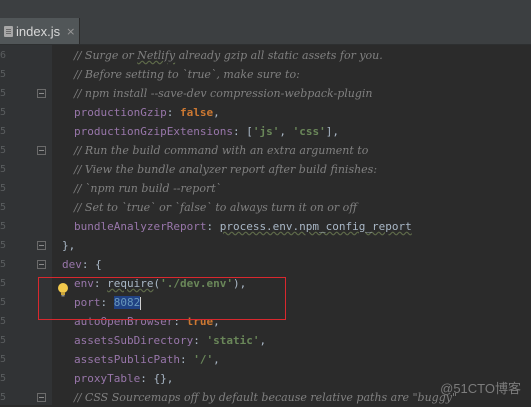 The width and height of the screenshot is (531, 407). Describe the element at coordinates (196, 112) in the screenshot. I see `code-token: false` at that location.